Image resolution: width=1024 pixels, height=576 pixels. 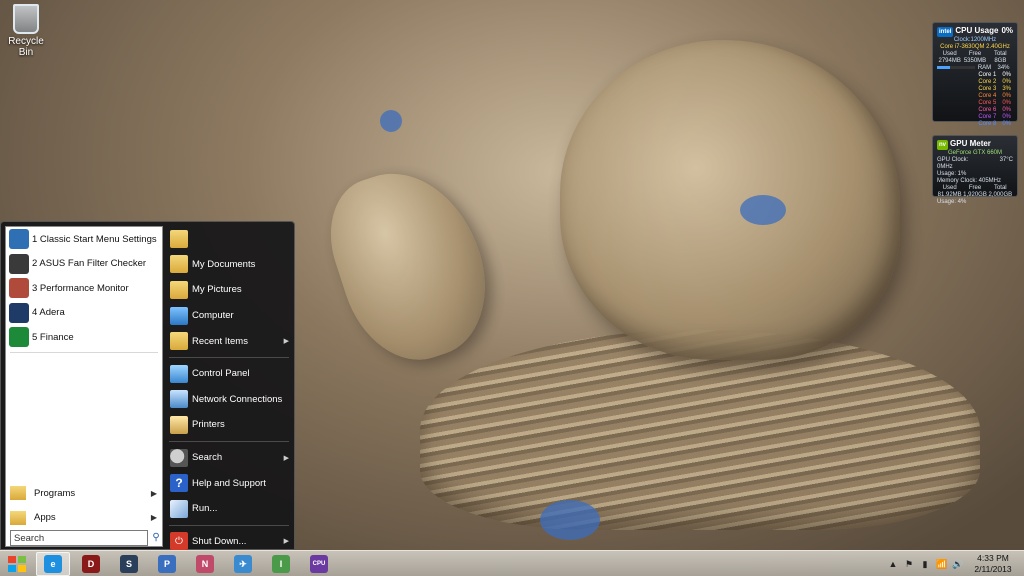 I want to click on printer-icon, so click(x=179, y=424).